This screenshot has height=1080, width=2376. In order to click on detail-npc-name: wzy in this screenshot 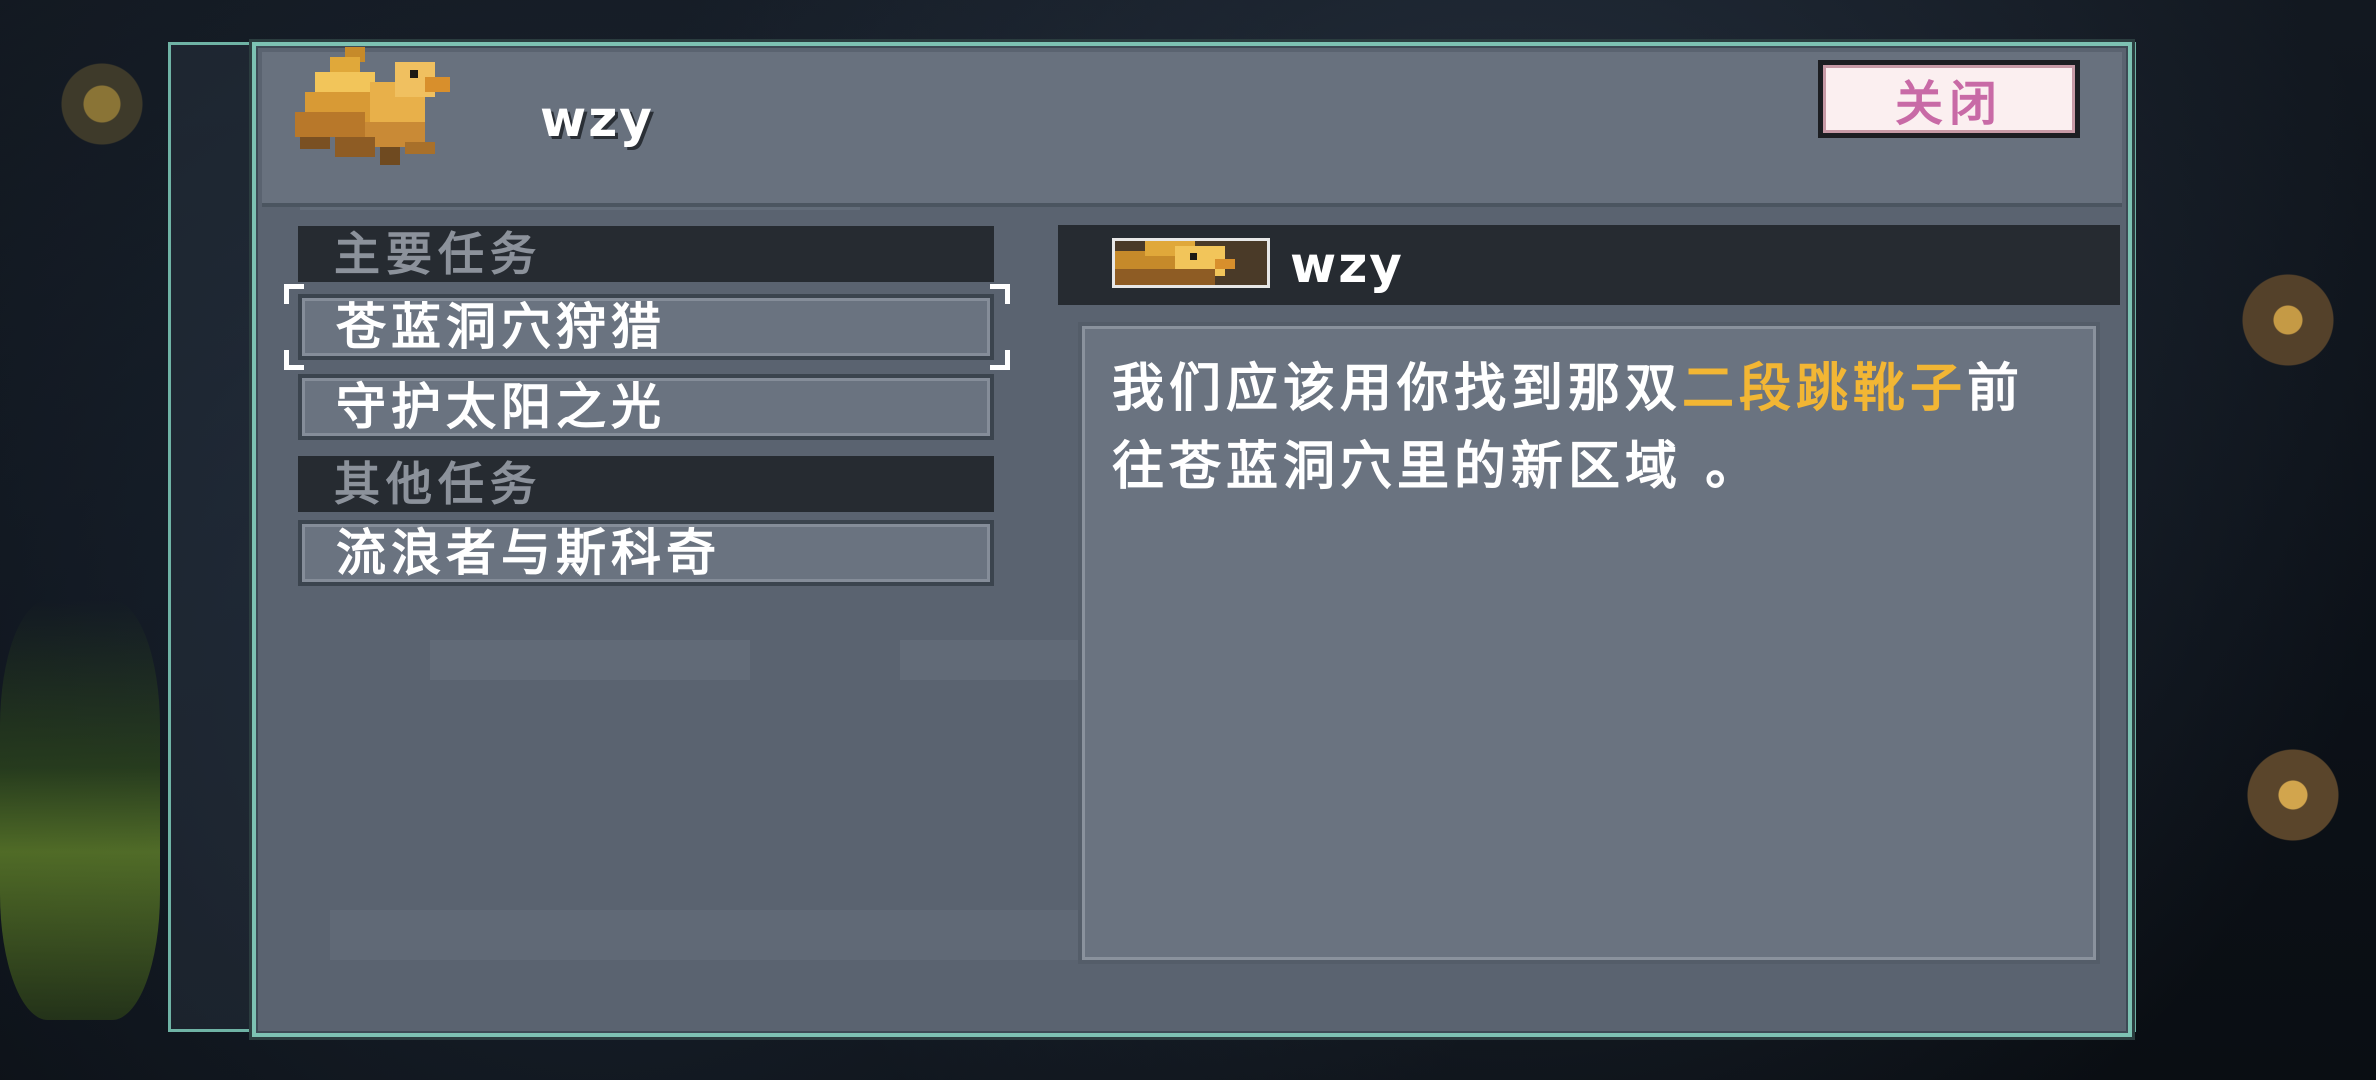, I will do `click(1347, 265)`.